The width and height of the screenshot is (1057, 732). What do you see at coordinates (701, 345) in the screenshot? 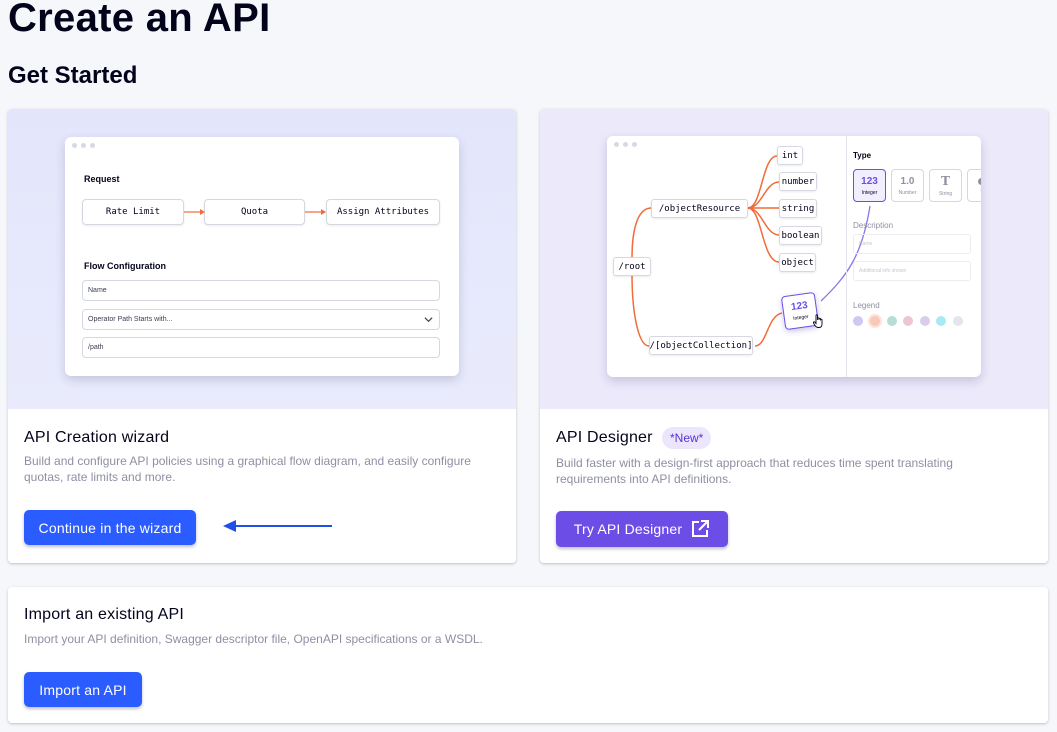
I see `node-object-collection: /[objectCollection]` at bounding box center [701, 345].